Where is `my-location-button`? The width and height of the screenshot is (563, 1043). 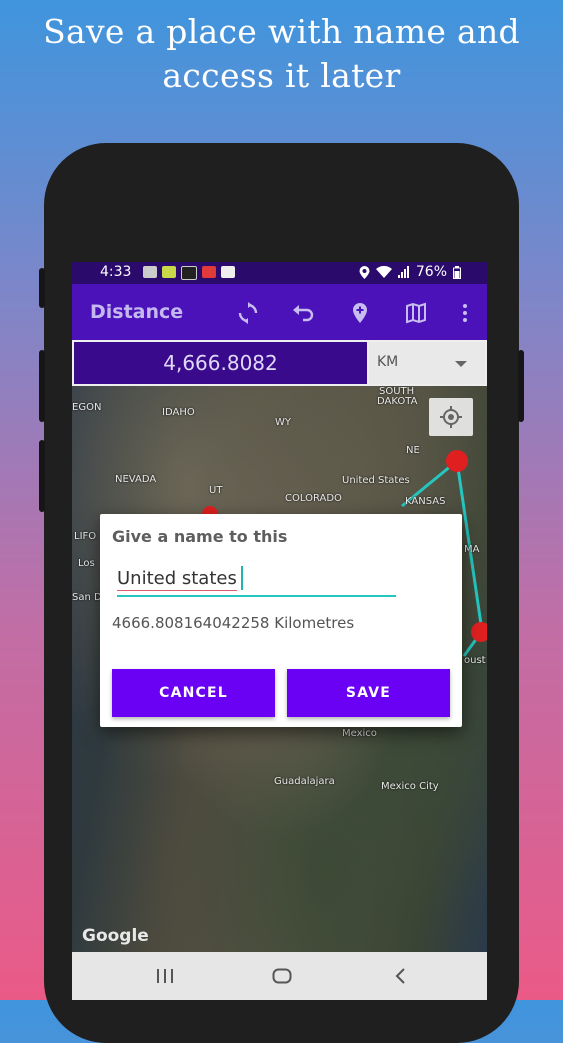
my-location-button is located at coordinates (451, 417).